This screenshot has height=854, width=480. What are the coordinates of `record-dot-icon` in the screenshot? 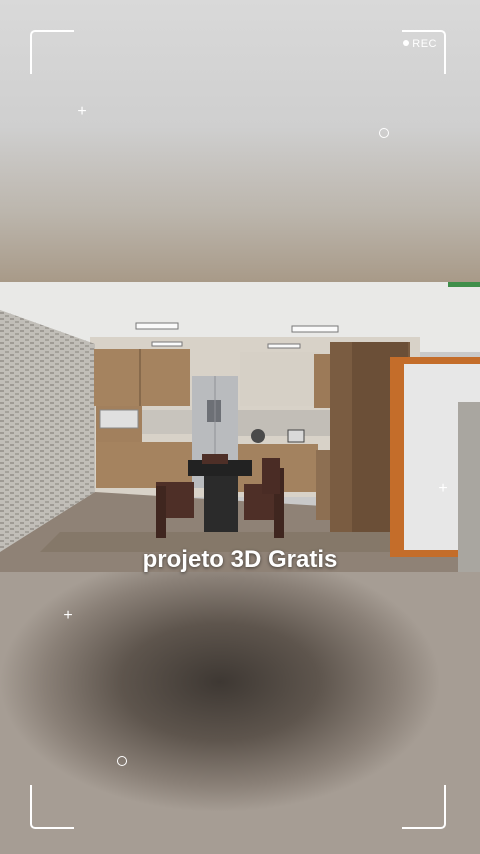 It's located at (406, 43).